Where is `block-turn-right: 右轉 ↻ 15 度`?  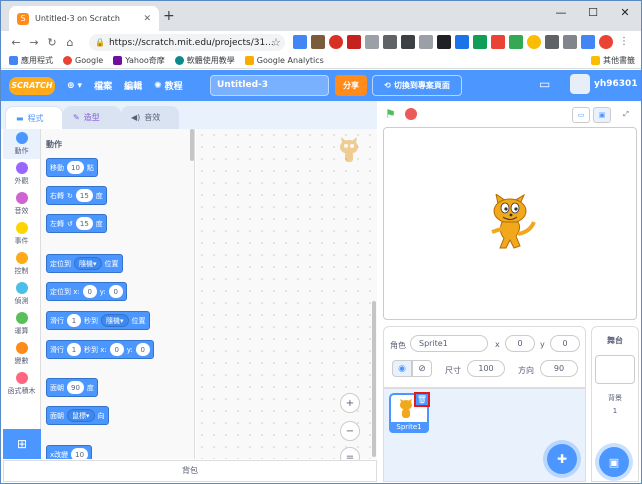
block-turn-right: 右轉 ↻ 15 度 is located at coordinates (76, 195).